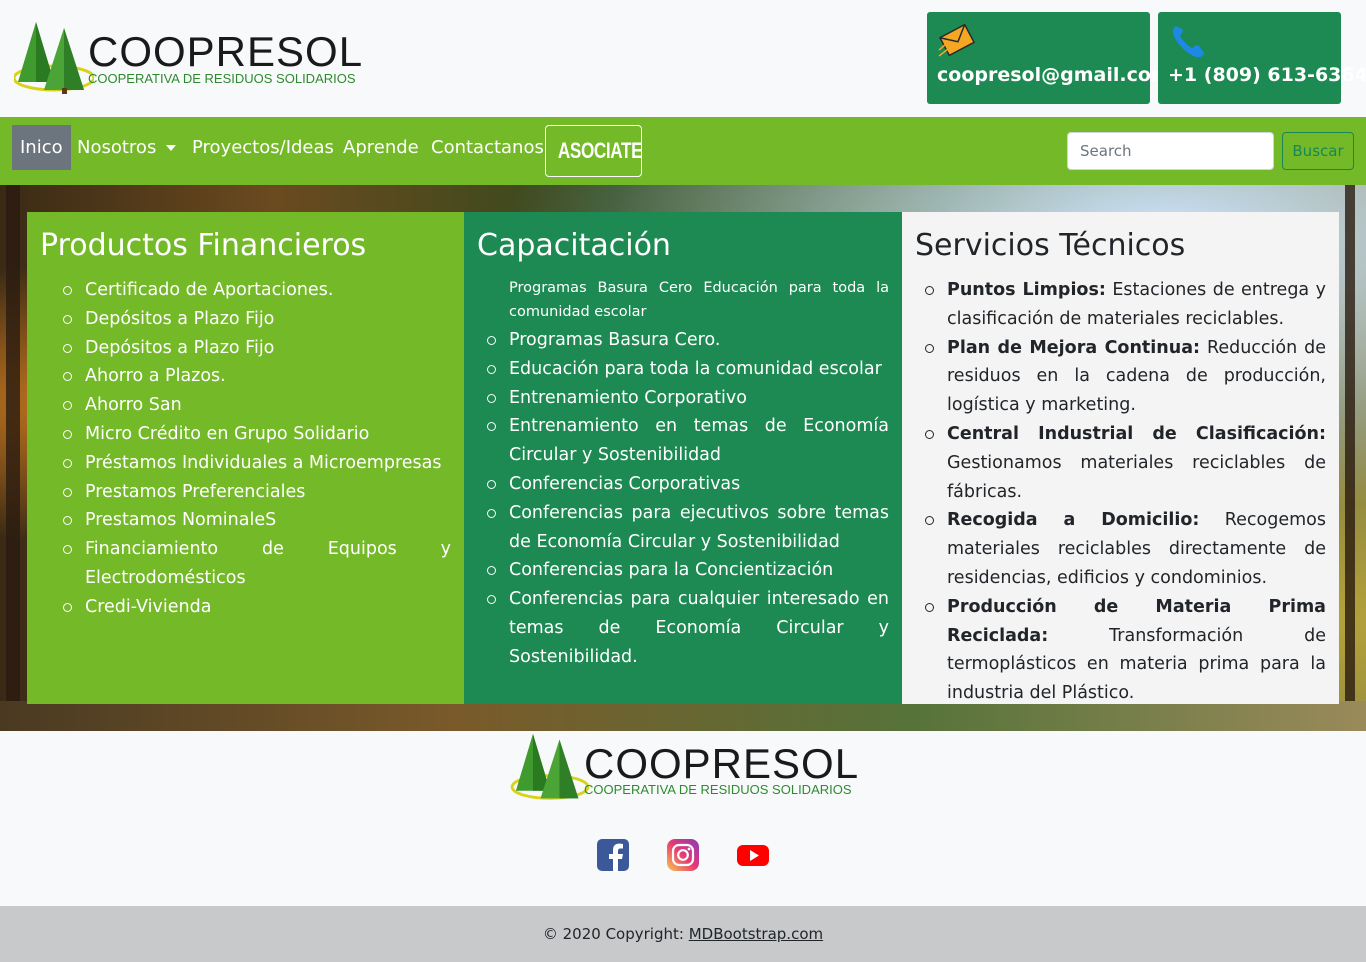 Image resolution: width=1366 pixels, height=962 pixels. Describe the element at coordinates (688, 484) in the screenshot. I see `list-item: Conferencias Corporativas` at that location.